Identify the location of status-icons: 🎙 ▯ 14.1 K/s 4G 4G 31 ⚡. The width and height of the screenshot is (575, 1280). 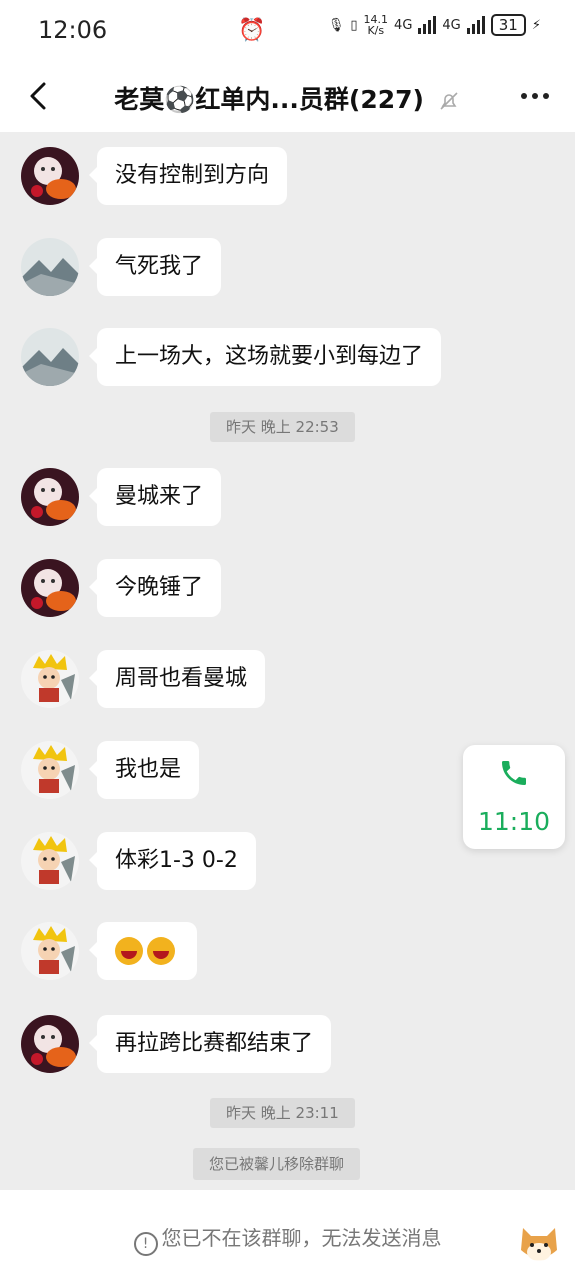
(434, 25).